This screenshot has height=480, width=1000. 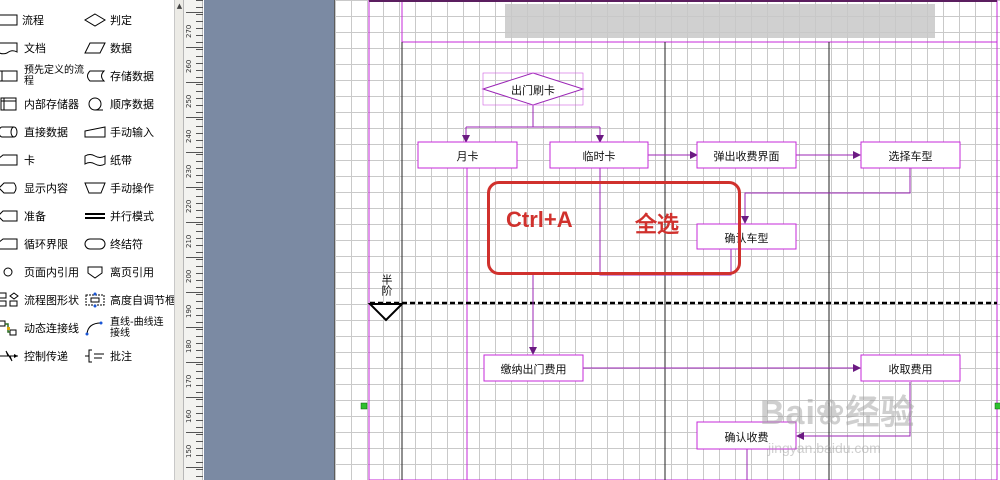 What do you see at coordinates (657, 224) in the screenshot?
I see `annotation-action: 全选` at bounding box center [657, 224].